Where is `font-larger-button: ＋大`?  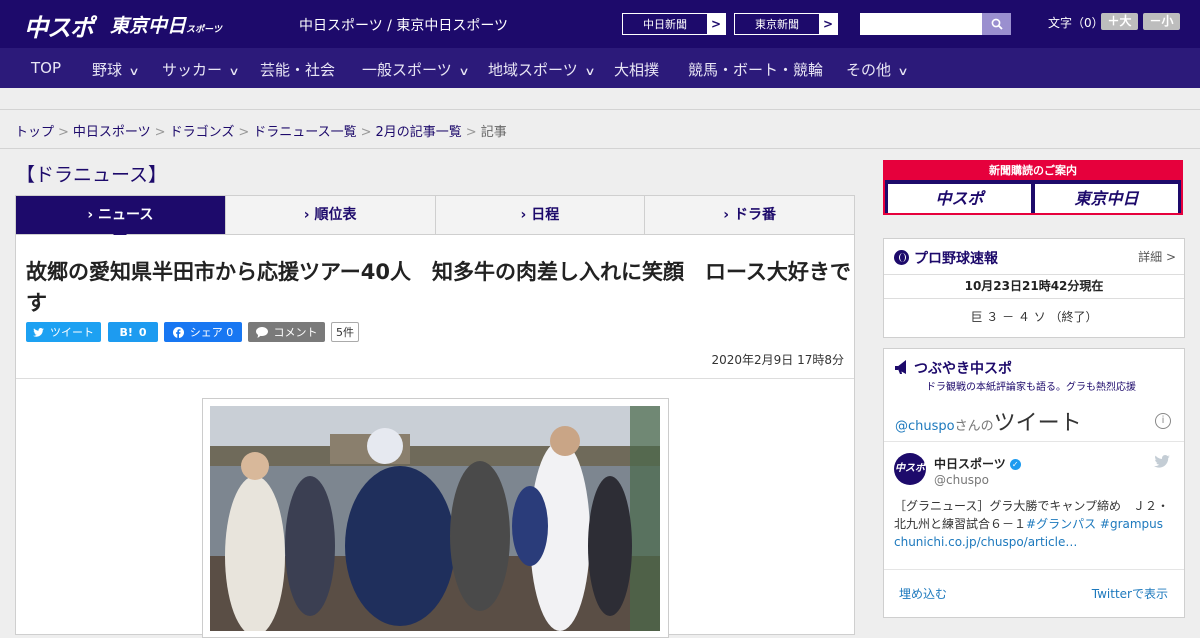 font-larger-button: ＋大 is located at coordinates (1119, 21).